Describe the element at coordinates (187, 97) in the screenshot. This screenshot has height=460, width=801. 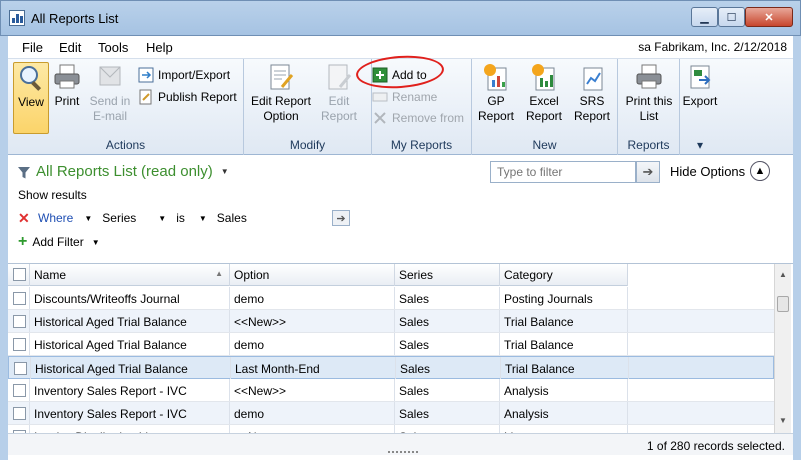
I see `publish-report-button: Publish Report` at that location.